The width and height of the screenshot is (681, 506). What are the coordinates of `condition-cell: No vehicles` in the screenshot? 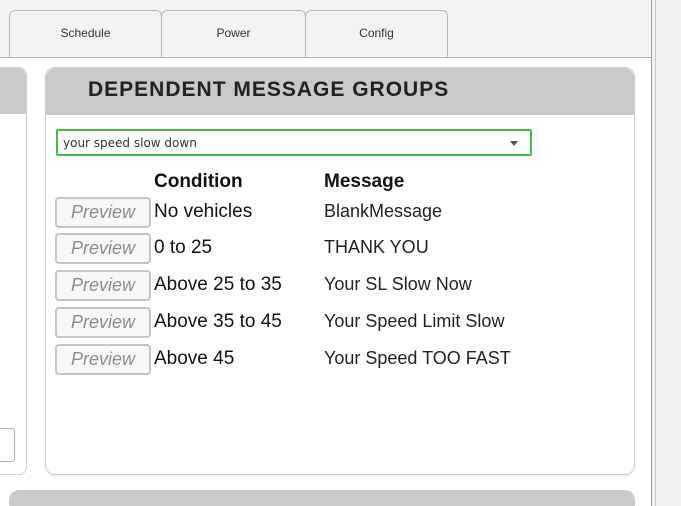 It's located at (203, 211).